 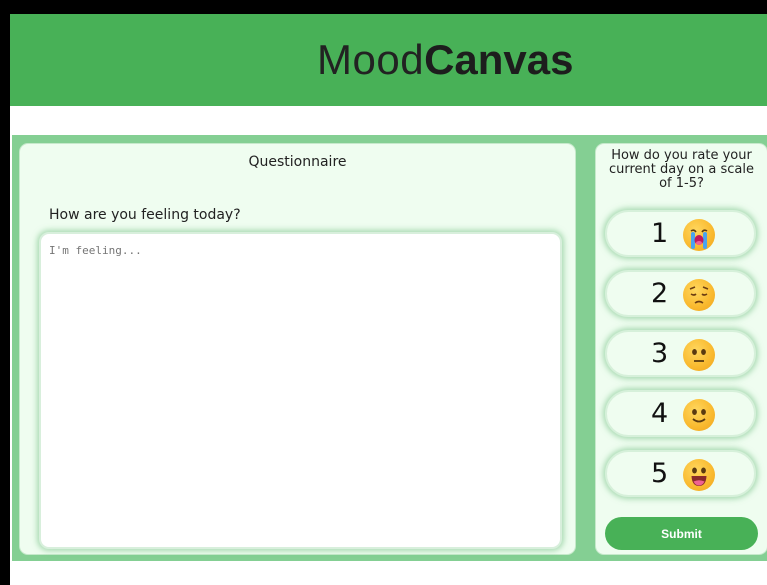 What do you see at coordinates (699, 475) in the screenshot?
I see `grinning-face-icon` at bounding box center [699, 475].